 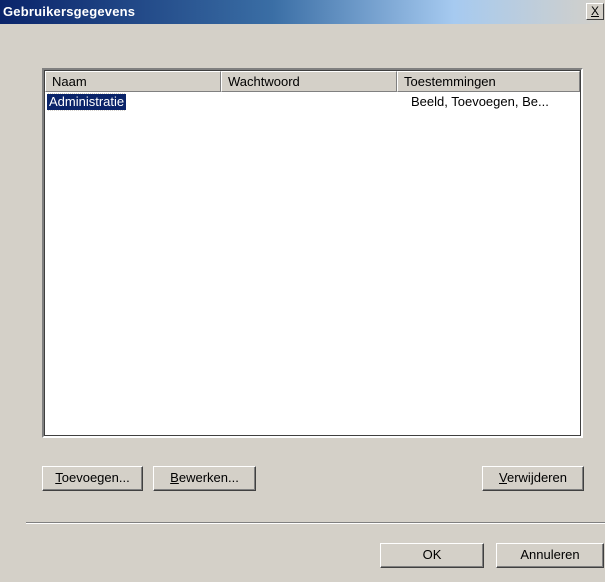 What do you see at coordinates (536, 477) in the screenshot?
I see `delete-label: erwijderen` at bounding box center [536, 477].